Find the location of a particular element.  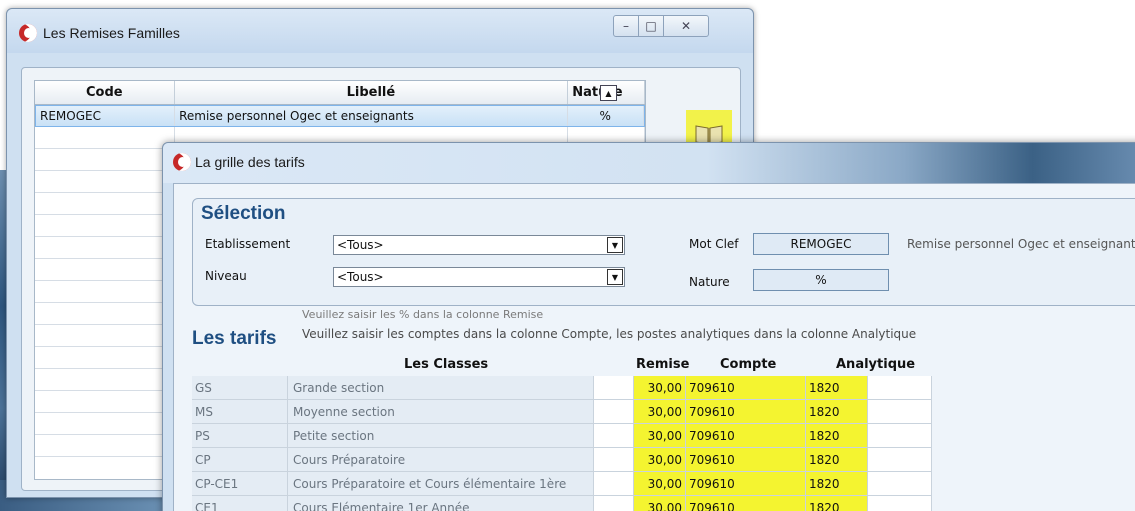

table-row: CP Cours Préparatoire 30,00 709610 1820 is located at coordinates (562, 460).